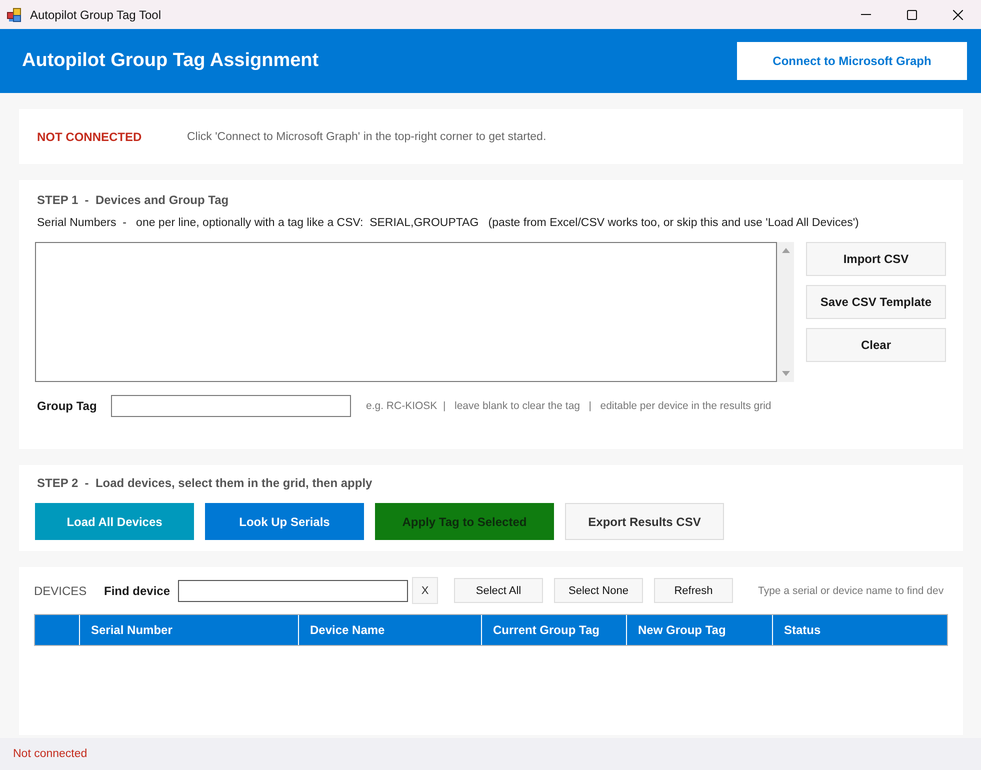 The height and width of the screenshot is (770, 981). Describe the element at coordinates (851, 590) in the screenshot. I see `search-hint: Type a serial or device name to find dev` at that location.